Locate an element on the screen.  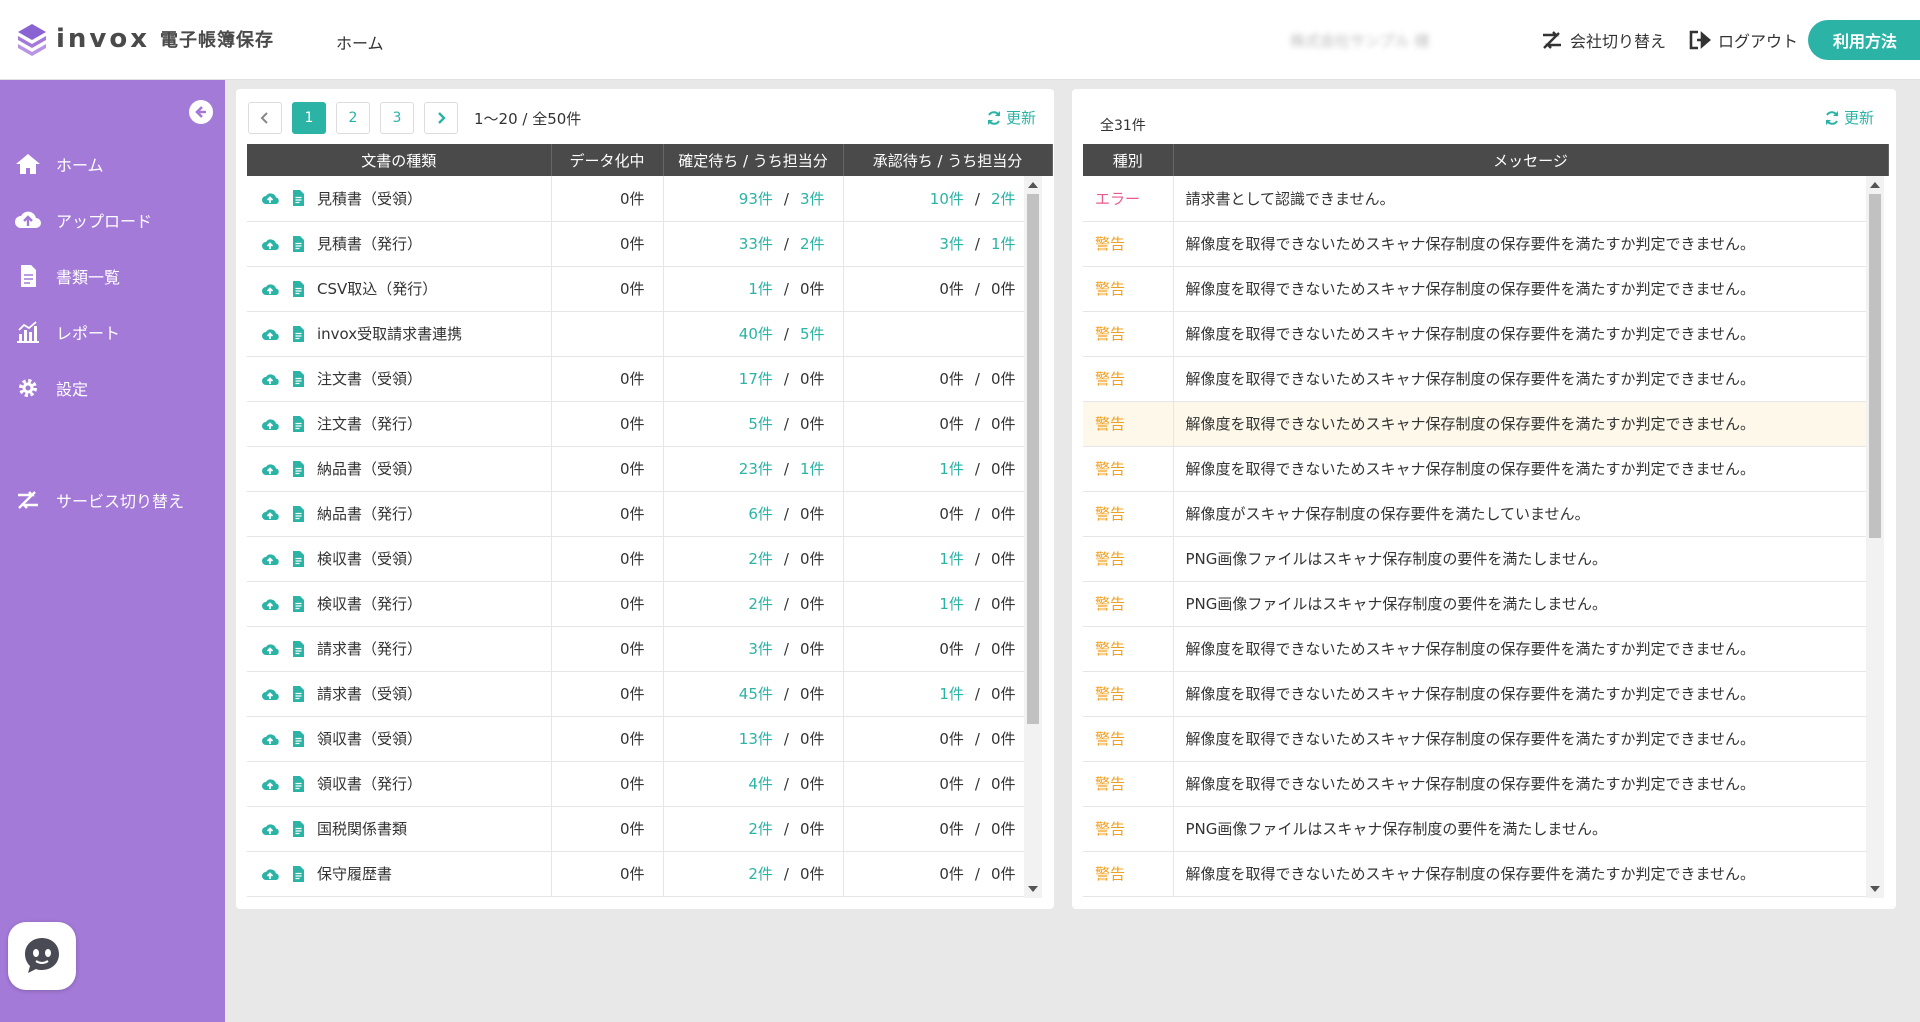
page-3-button: 3 is located at coordinates (397, 118).